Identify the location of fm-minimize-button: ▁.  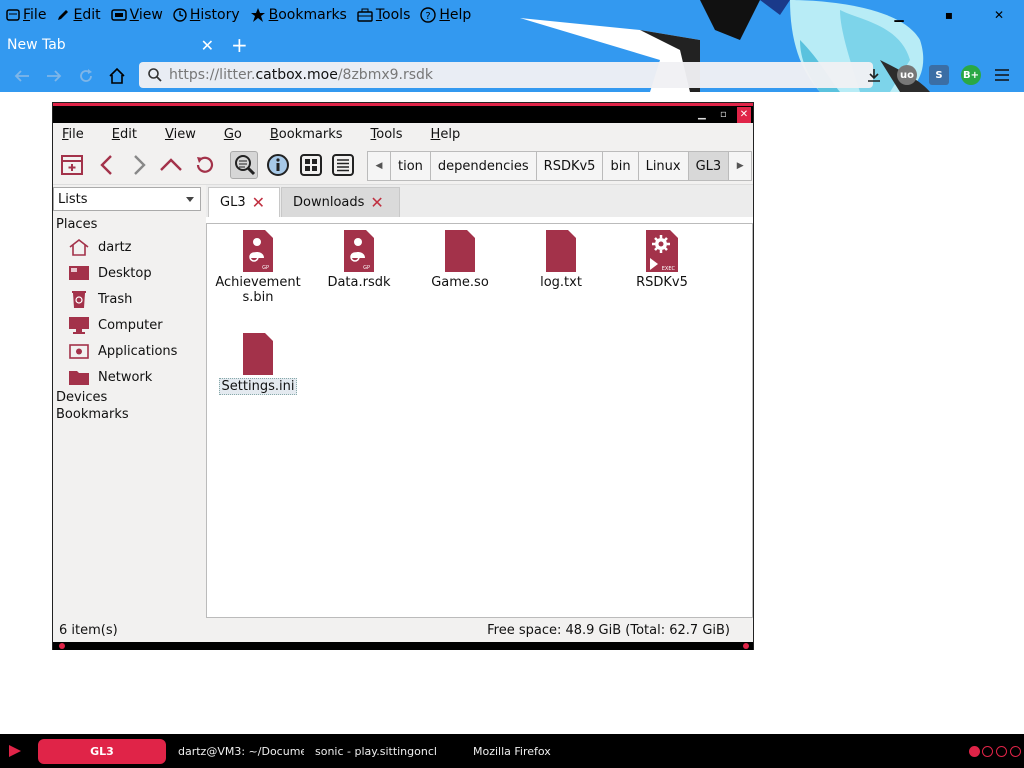
(702, 114).